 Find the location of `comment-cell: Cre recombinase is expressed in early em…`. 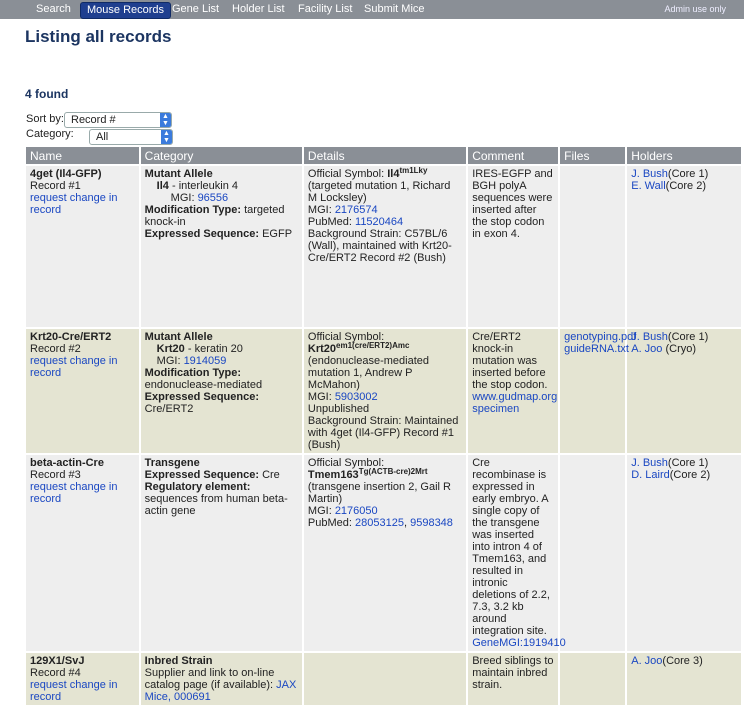

comment-cell: Cre recombinase is expressed in early em… is located at coordinates (517, 553).